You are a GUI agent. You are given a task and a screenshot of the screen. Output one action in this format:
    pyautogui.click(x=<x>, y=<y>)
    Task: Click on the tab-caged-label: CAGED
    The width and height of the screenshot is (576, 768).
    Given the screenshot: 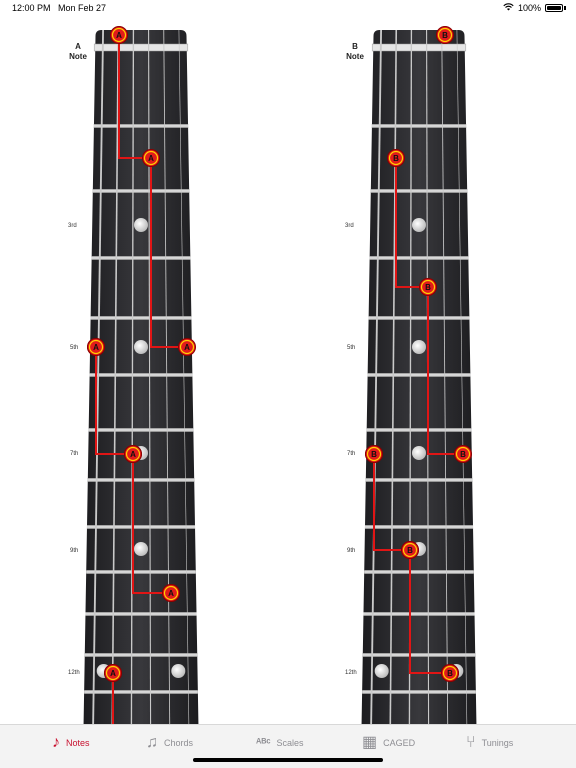 What is the action you would take?
    pyautogui.click(x=399, y=743)
    